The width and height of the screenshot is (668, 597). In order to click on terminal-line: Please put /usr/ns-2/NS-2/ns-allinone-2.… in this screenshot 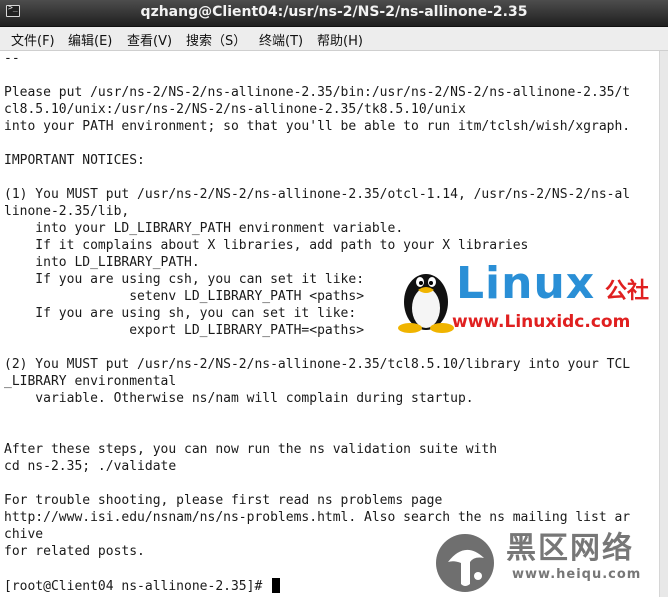, I will do `click(317, 92)`.